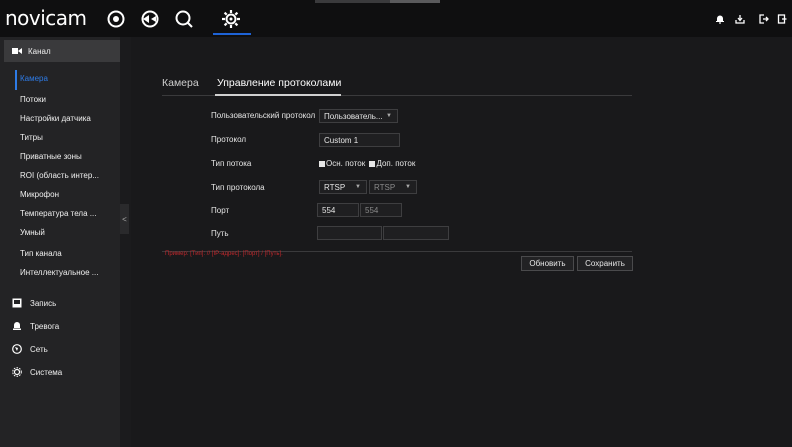 The image size is (792, 447). I want to click on sidebar-group-label: Система, so click(46, 372).